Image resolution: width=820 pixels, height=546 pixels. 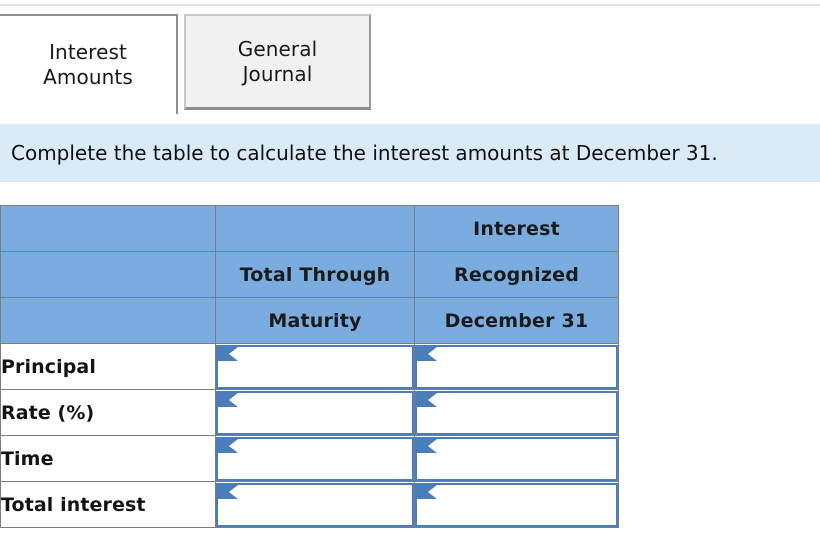 What do you see at coordinates (516, 228) in the screenshot?
I see `header-cell-interest: Interest` at bounding box center [516, 228].